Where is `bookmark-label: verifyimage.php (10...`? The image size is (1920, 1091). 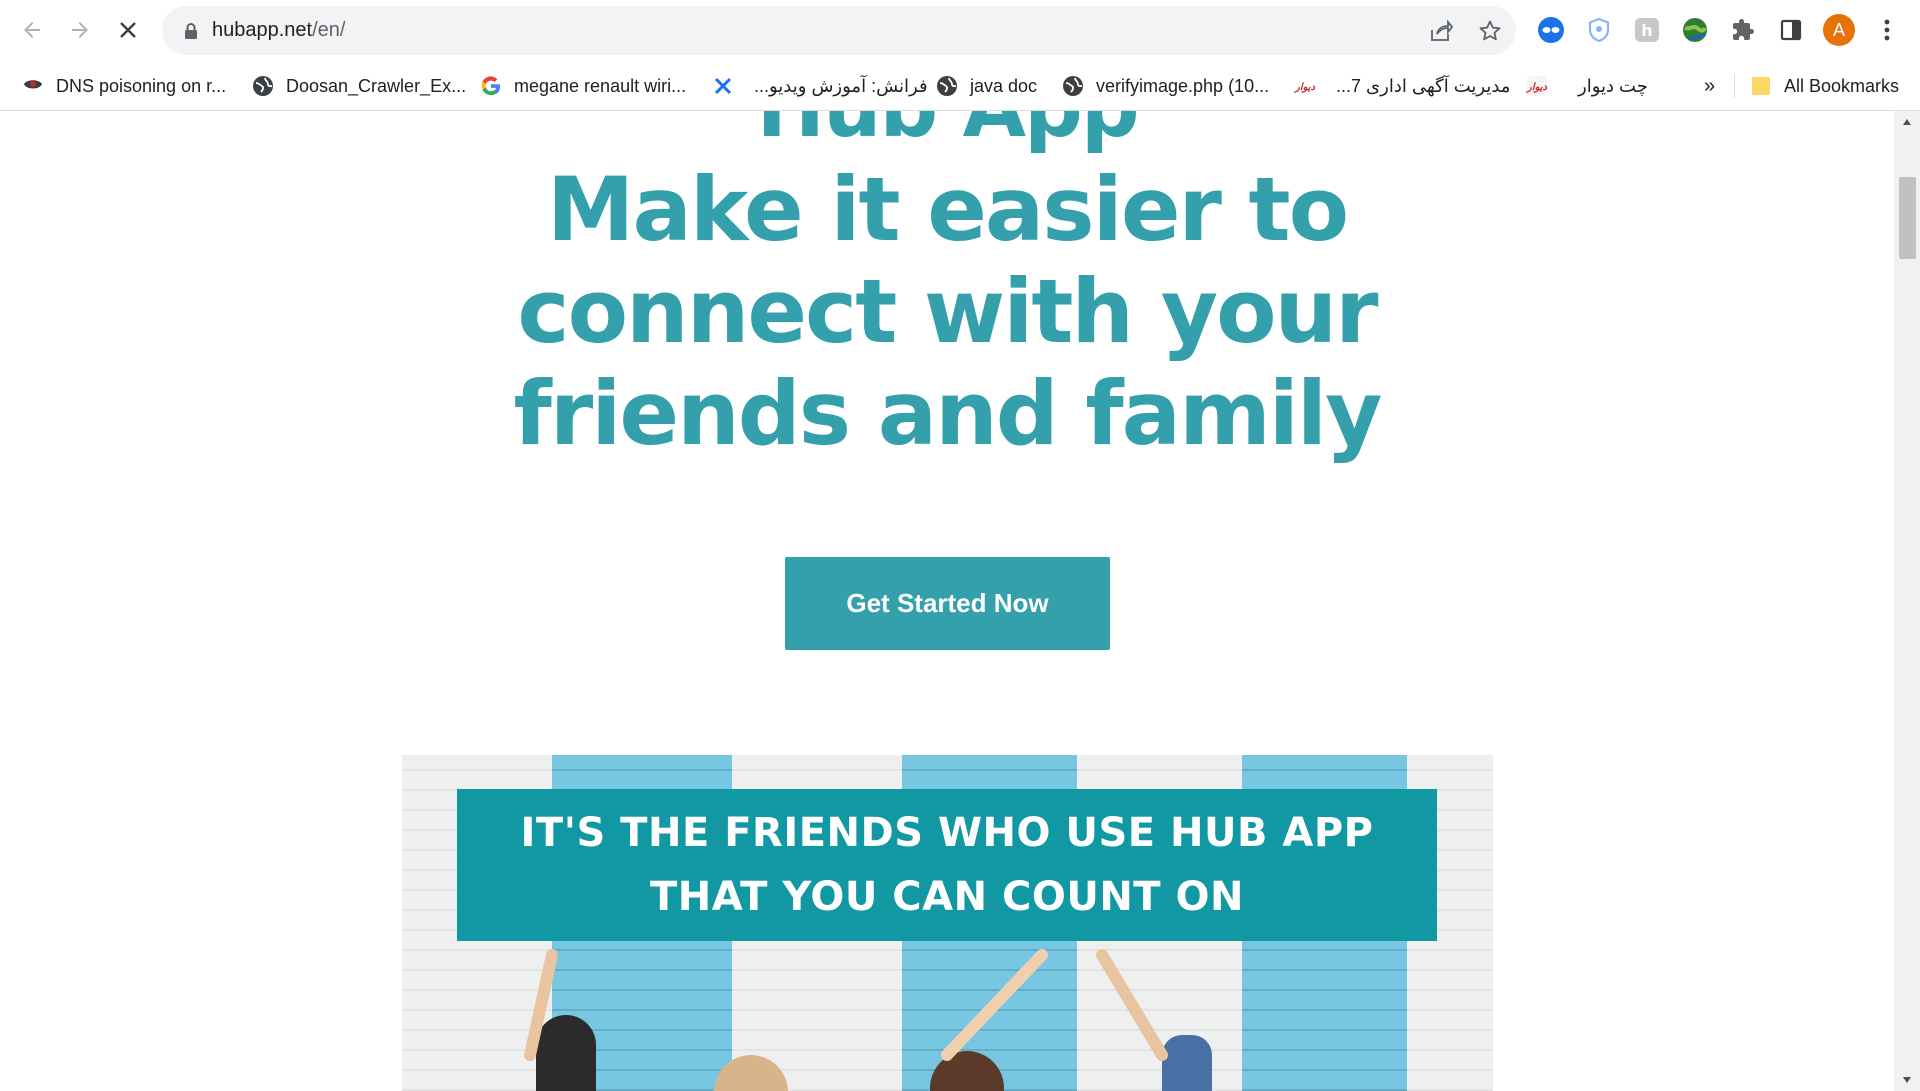 bookmark-label: verifyimage.php (10... is located at coordinates (1183, 85).